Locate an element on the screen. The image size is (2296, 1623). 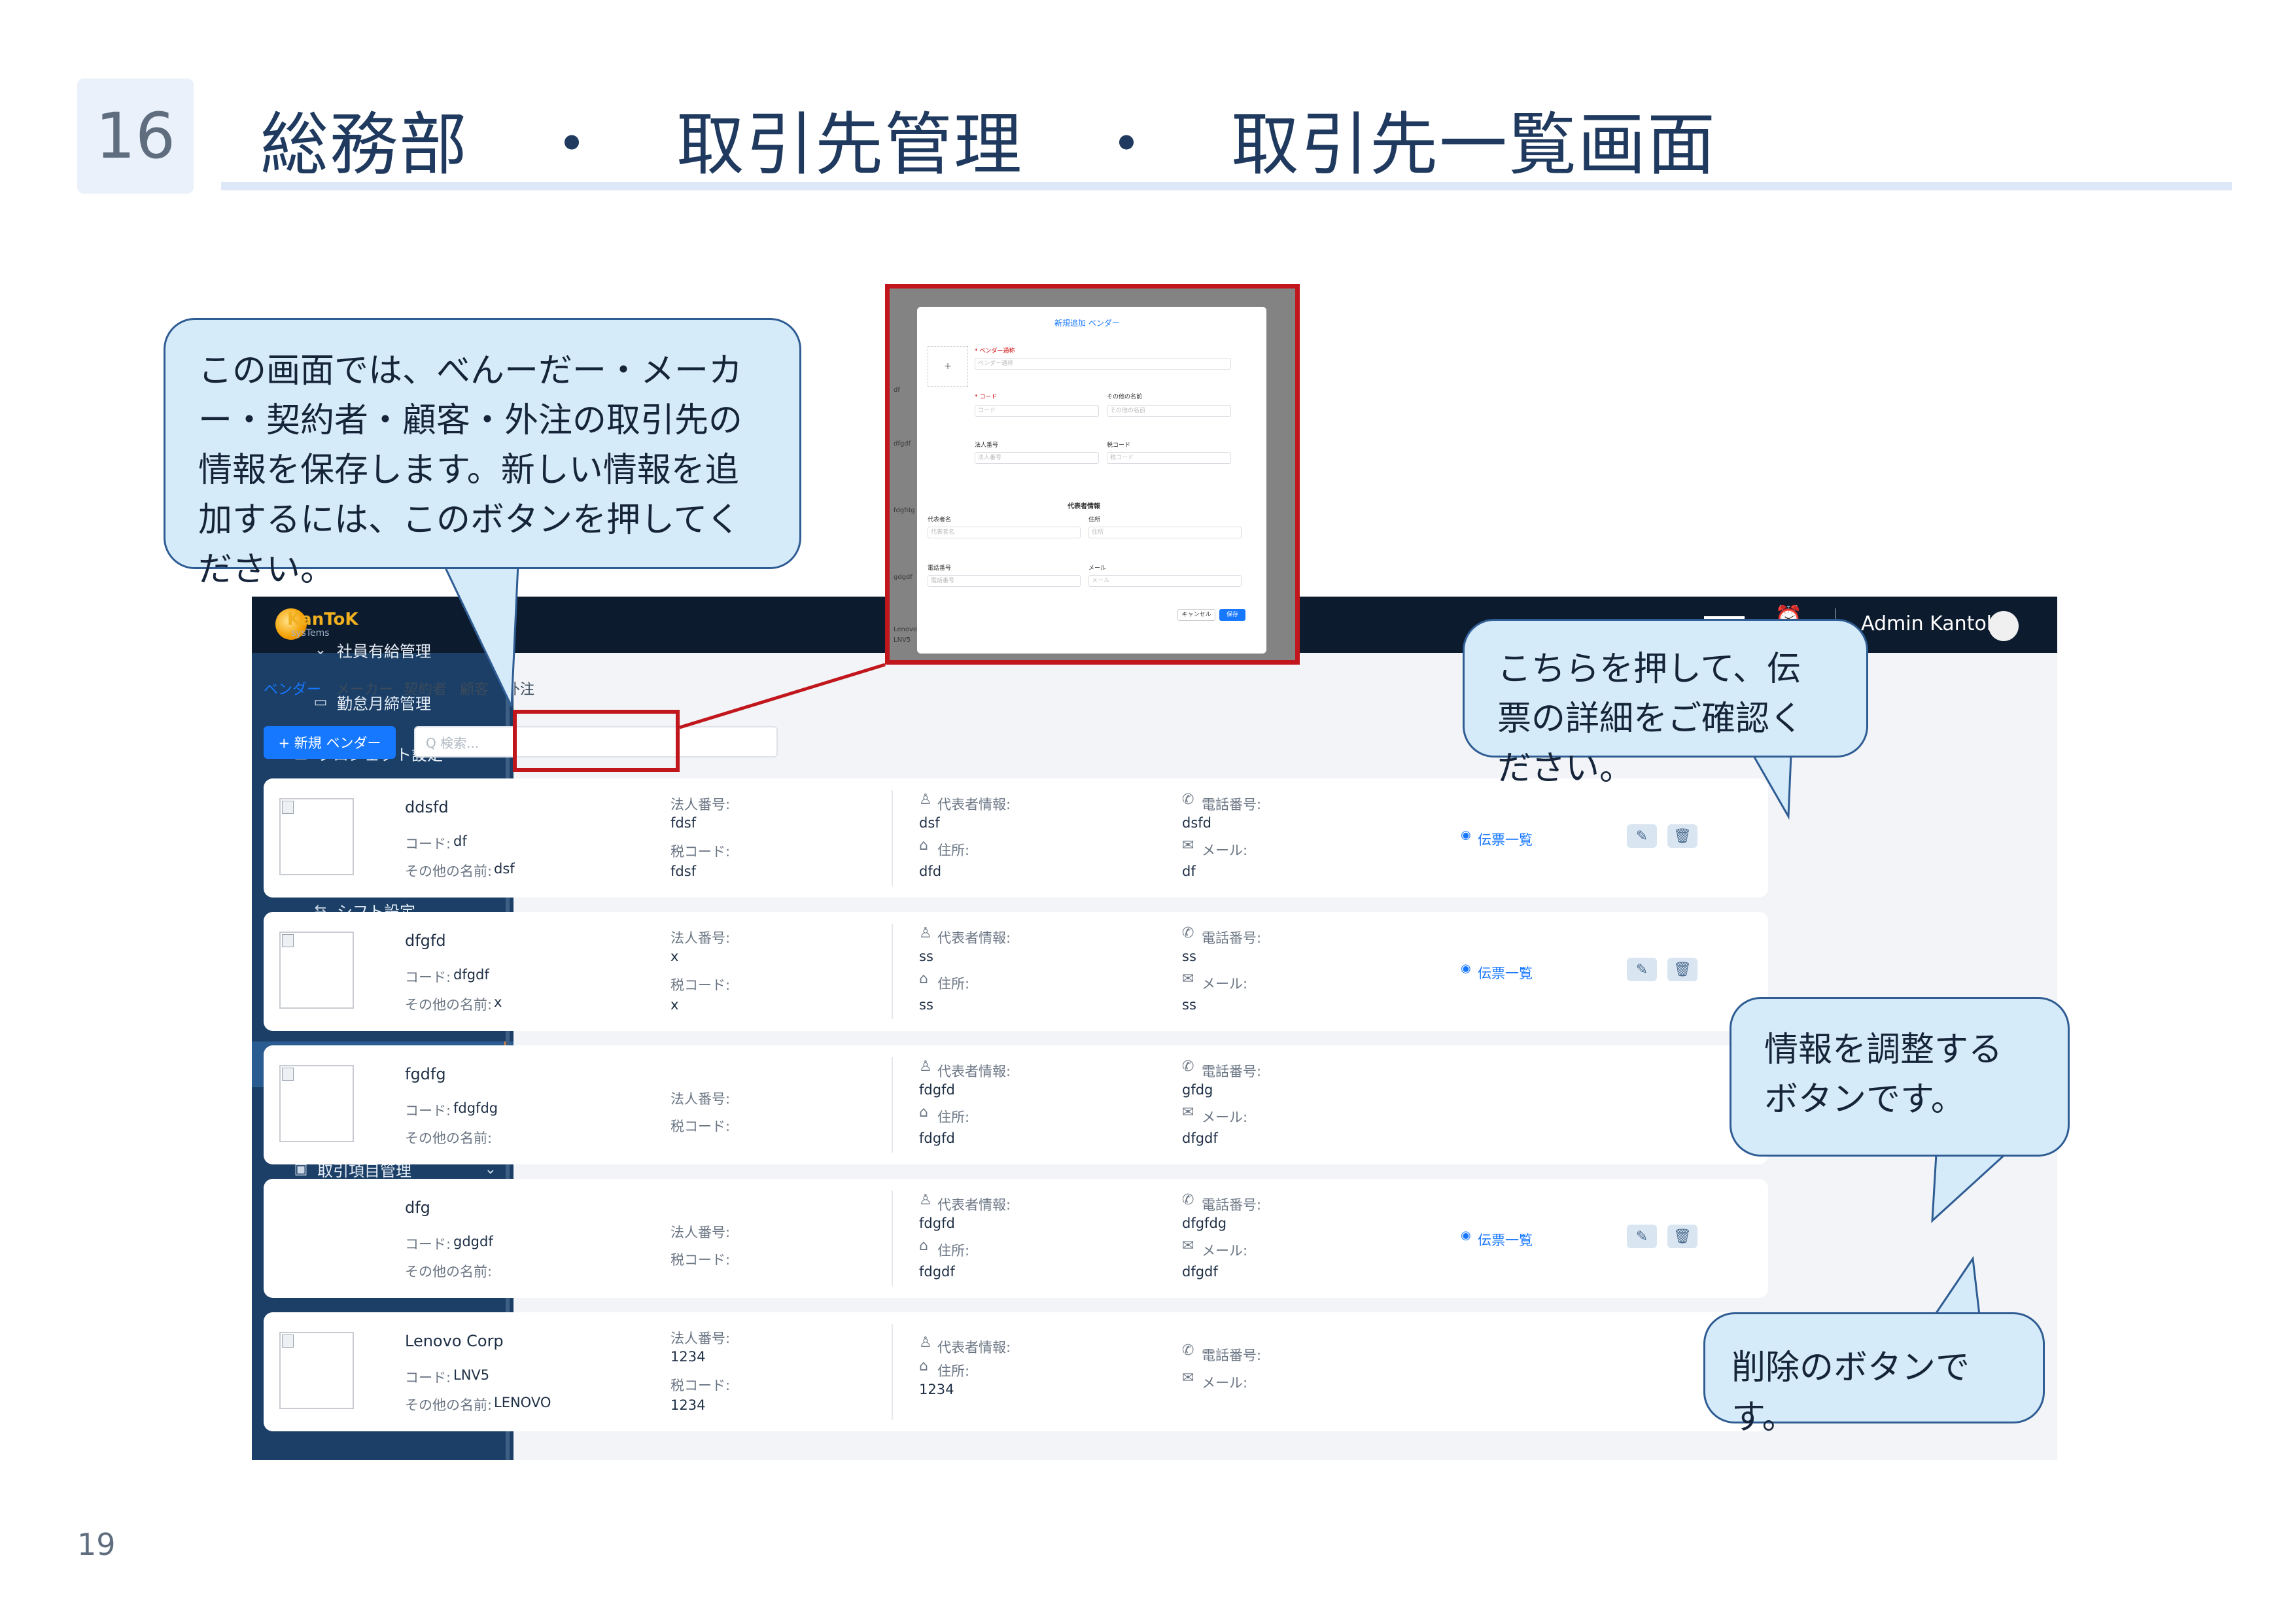
add-button-highlight is located at coordinates (596, 741).